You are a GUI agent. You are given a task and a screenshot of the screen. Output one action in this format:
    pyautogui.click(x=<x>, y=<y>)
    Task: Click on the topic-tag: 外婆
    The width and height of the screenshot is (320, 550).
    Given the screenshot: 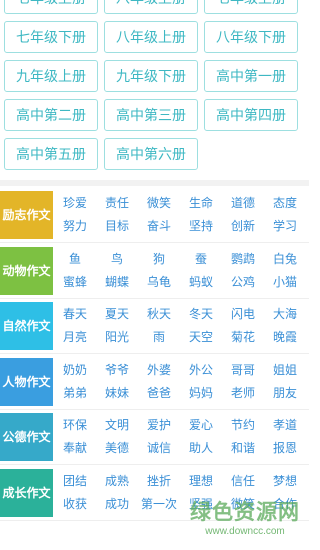 What is the action you would take?
    pyautogui.click(x=159, y=370)
    